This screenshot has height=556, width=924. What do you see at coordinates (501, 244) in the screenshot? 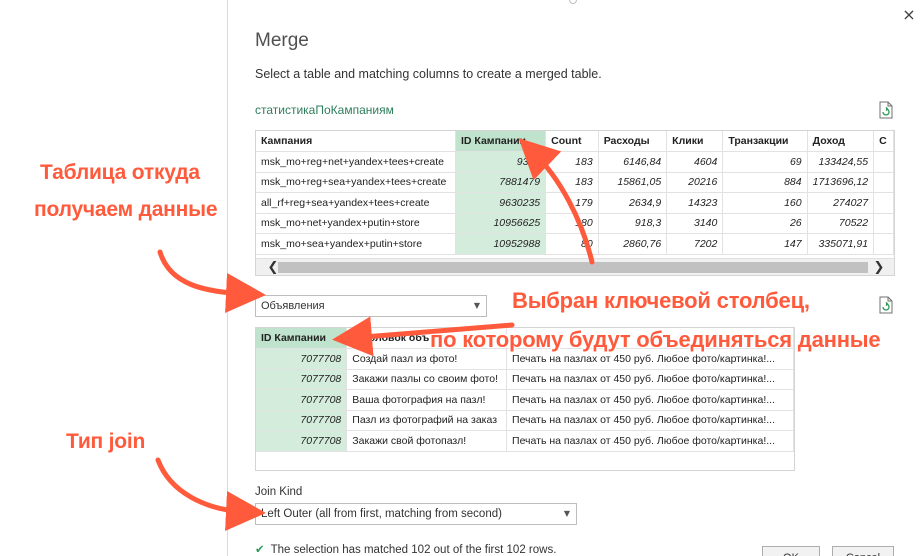
I see `table-cell: 10952988` at bounding box center [501, 244].